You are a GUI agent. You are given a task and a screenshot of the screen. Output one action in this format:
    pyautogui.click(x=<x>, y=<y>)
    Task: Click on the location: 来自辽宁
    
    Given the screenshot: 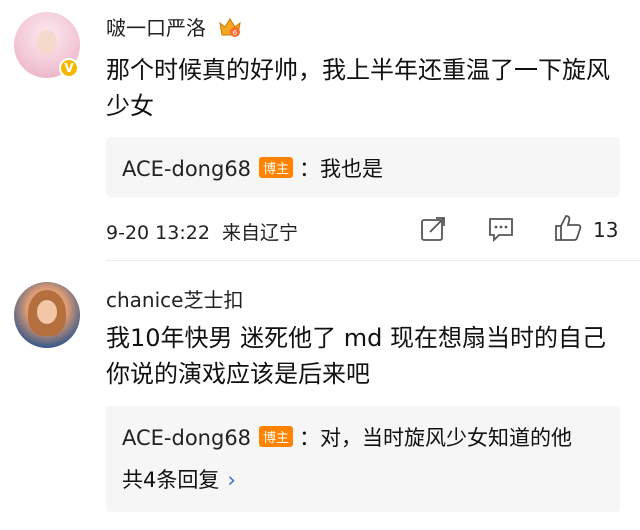 What is the action you would take?
    pyautogui.click(x=259, y=233)
    